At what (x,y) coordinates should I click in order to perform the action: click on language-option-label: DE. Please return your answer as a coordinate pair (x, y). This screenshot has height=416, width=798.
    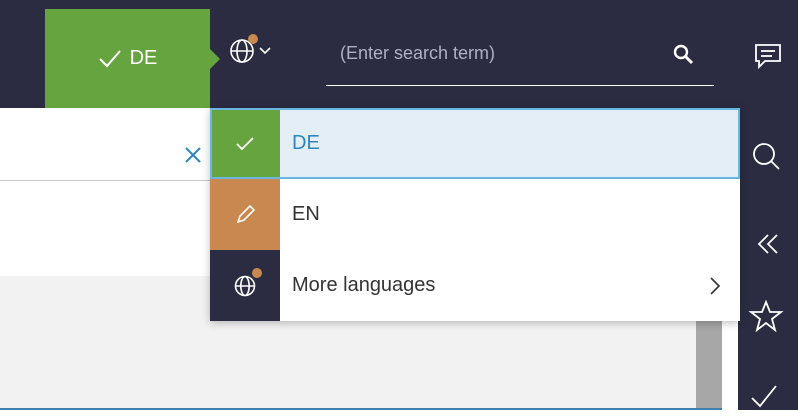
    Looking at the image, I should click on (306, 143).